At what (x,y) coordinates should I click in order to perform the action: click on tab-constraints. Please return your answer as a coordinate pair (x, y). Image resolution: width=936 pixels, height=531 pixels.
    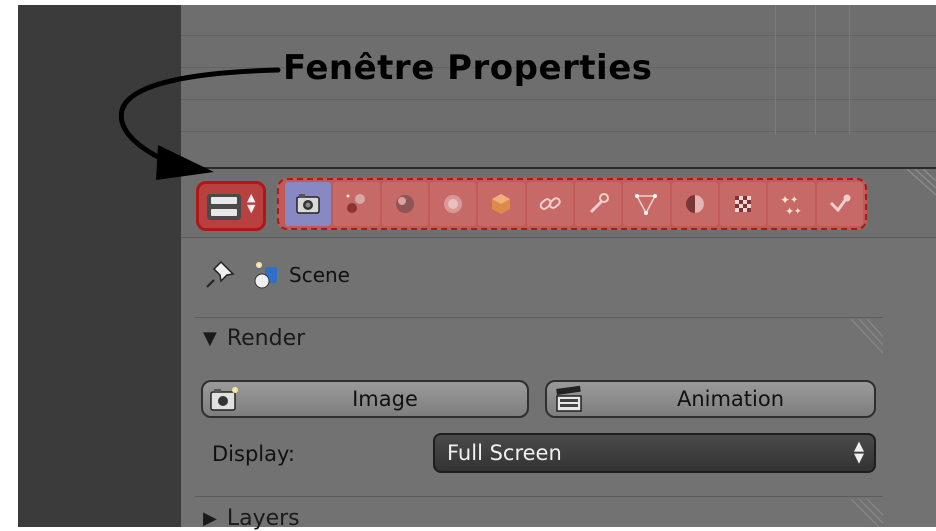
    Looking at the image, I should click on (549, 204).